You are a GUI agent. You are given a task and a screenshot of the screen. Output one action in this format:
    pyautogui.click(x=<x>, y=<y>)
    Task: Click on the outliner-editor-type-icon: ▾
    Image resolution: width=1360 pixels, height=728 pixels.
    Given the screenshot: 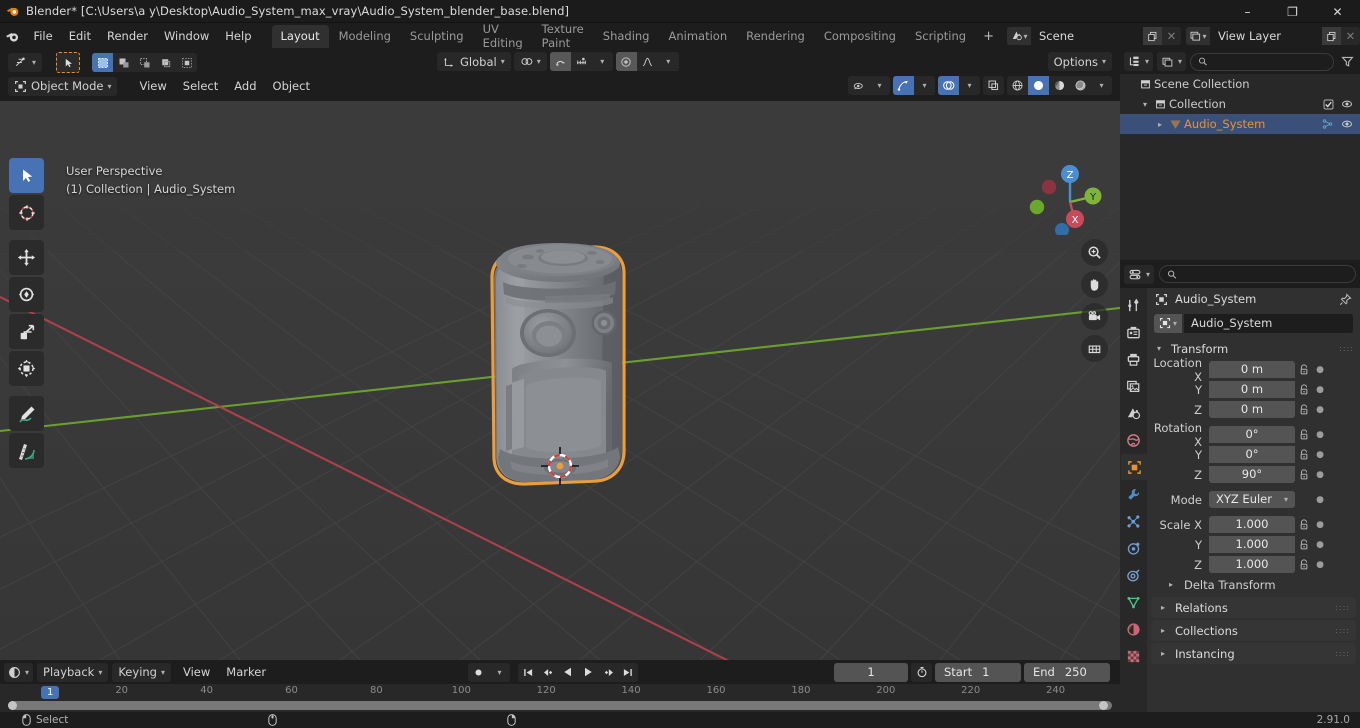 What is the action you would take?
    pyautogui.click(x=1139, y=61)
    